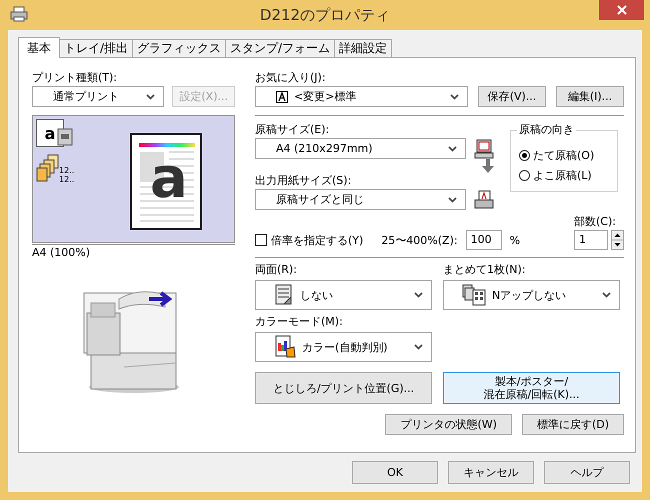  I want to click on panel-button: 標準に戻す(D), so click(573, 424).